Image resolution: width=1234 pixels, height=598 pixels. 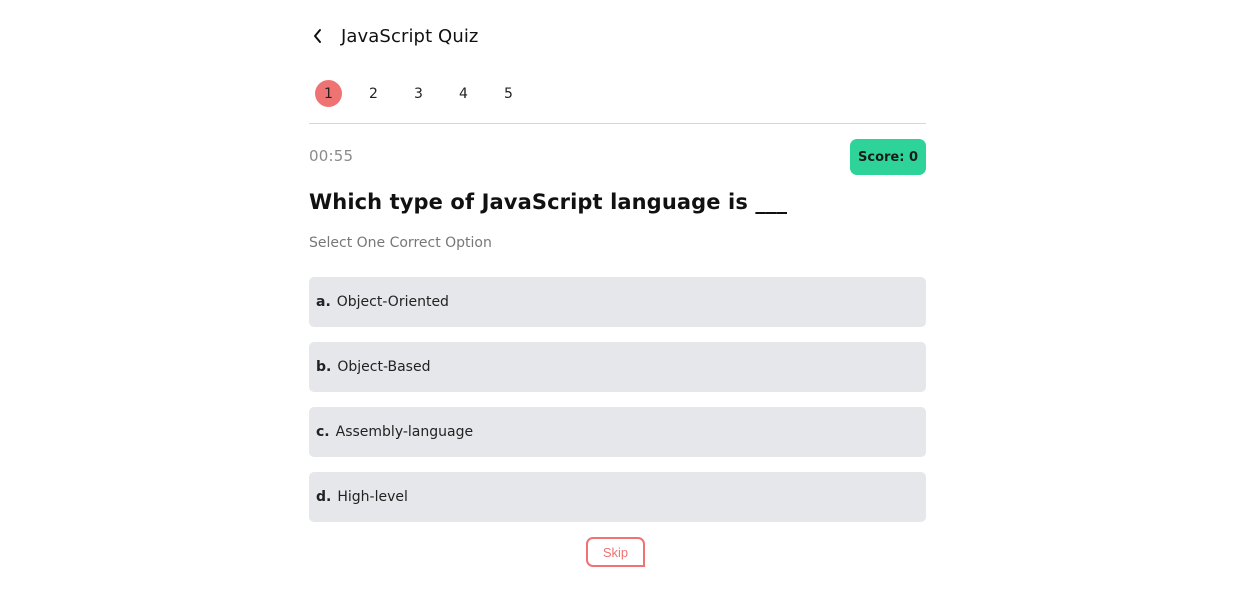 I want to click on back-button, so click(x=318, y=36).